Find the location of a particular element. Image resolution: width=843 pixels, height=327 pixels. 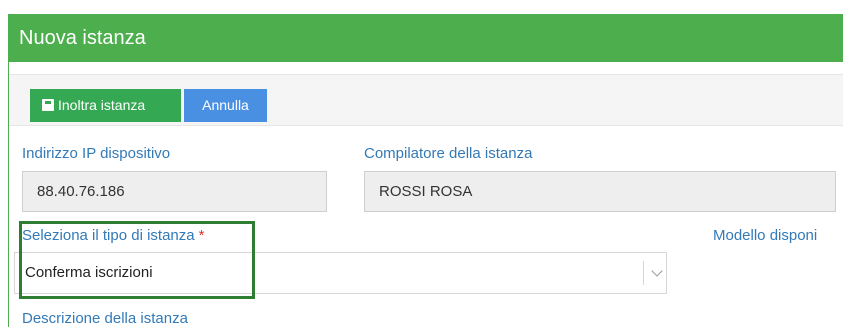

ip-label: Indirizzo IP dispositivo is located at coordinates (96, 153).